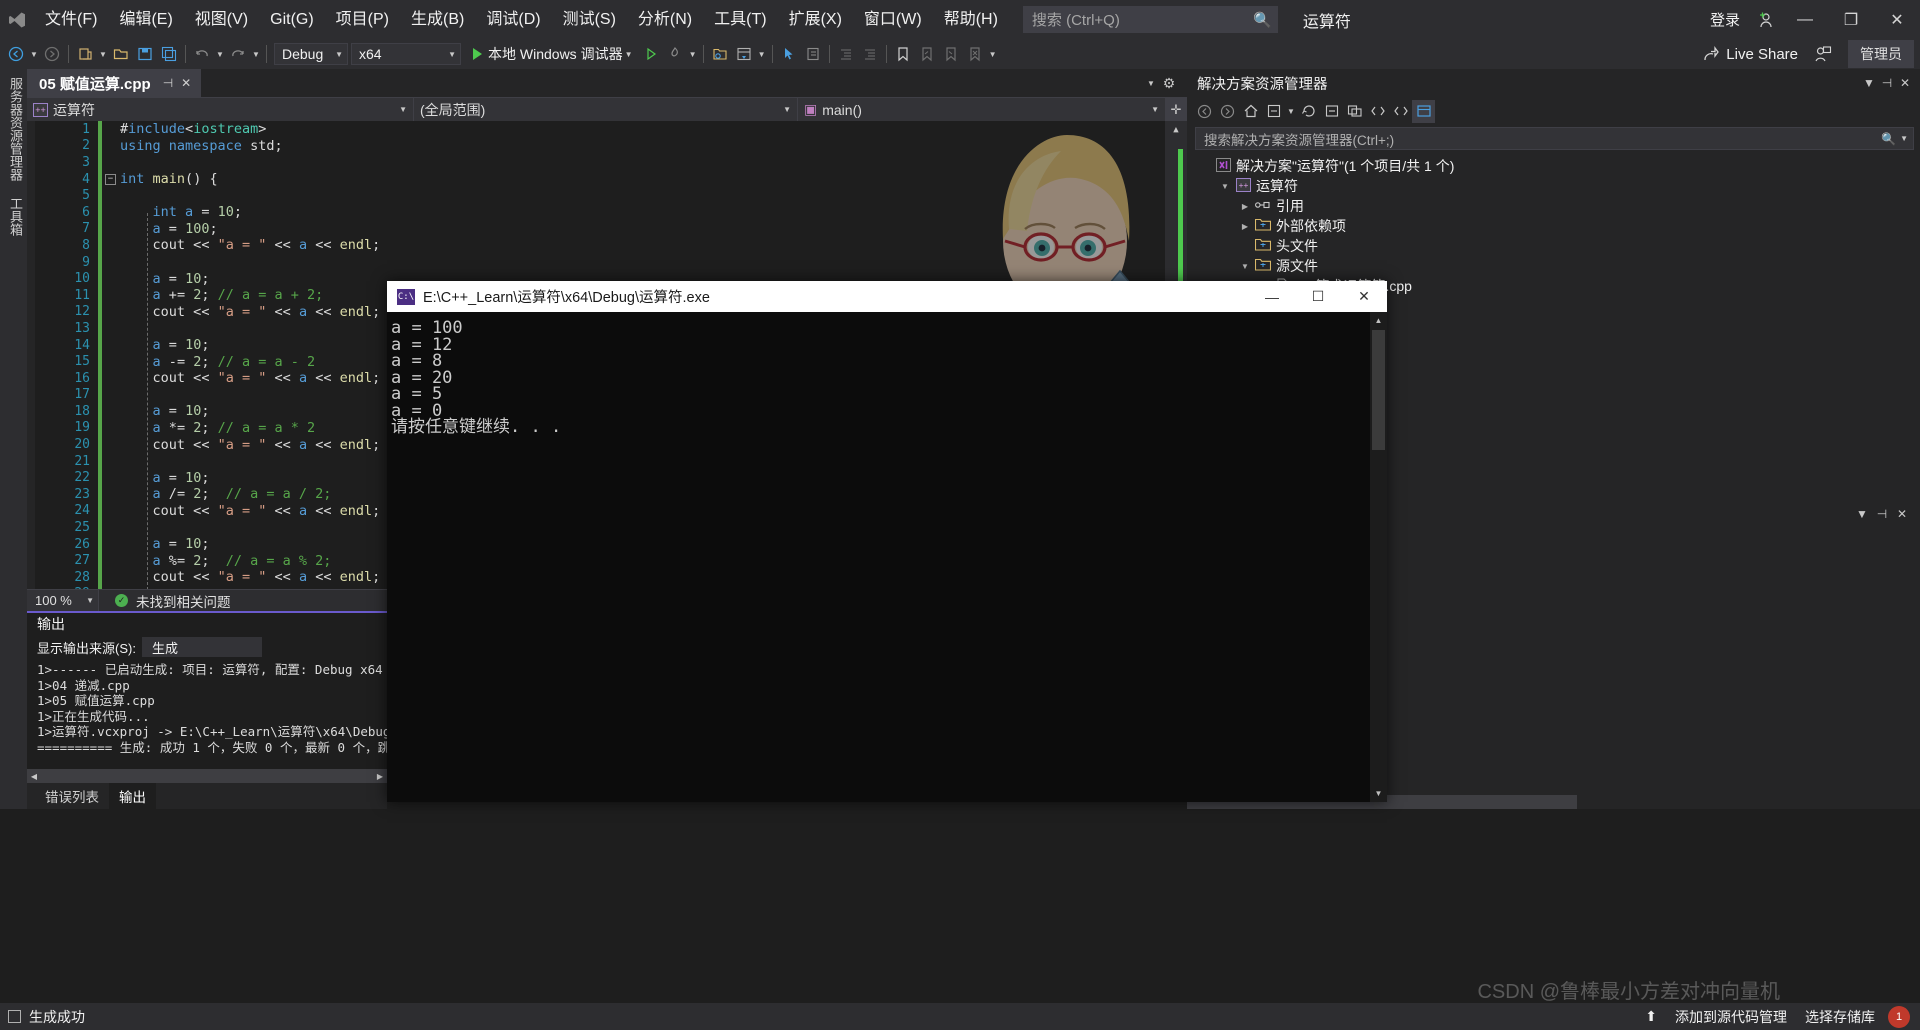 This screenshot has height=1030, width=1920. Describe the element at coordinates (110, 179) in the screenshot. I see `fold-toggle-icon: −` at that location.